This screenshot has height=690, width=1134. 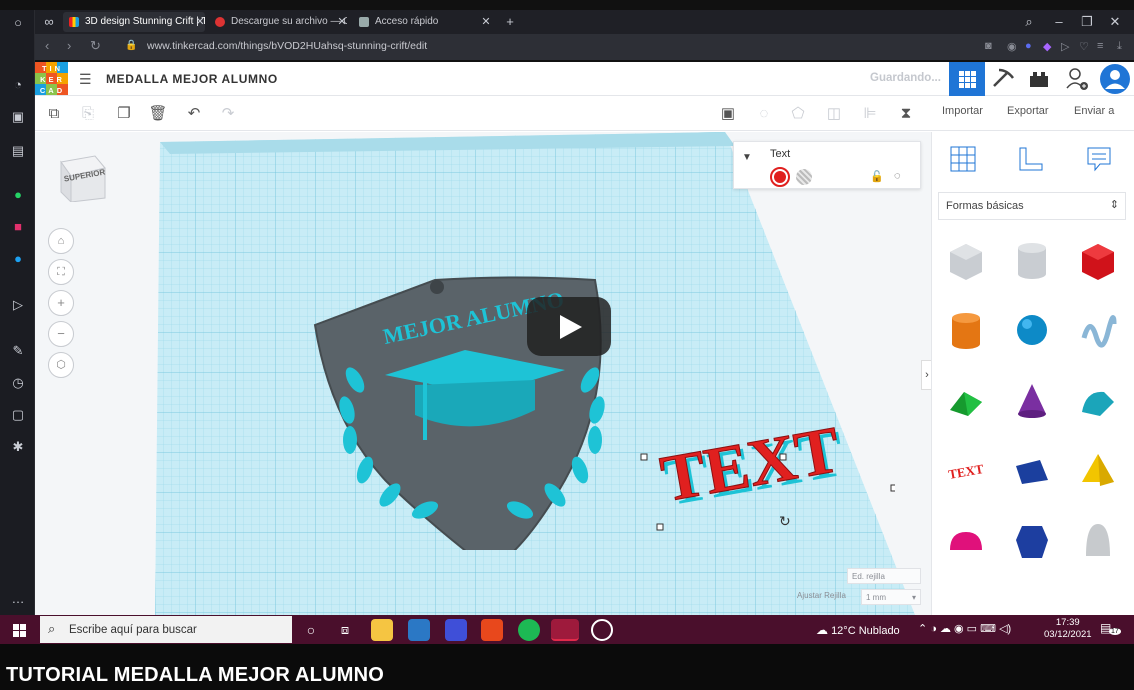 What do you see at coordinates (1032, 400) in the screenshot?
I see `cone-shape` at bounding box center [1032, 400].